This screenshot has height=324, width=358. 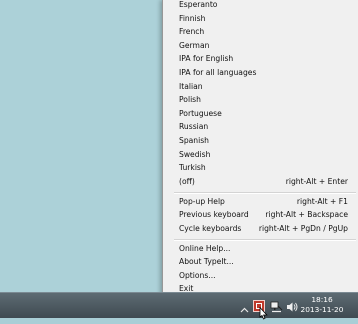 What do you see at coordinates (192, 18) in the screenshot?
I see `menu-item-label: Finnish` at bounding box center [192, 18].